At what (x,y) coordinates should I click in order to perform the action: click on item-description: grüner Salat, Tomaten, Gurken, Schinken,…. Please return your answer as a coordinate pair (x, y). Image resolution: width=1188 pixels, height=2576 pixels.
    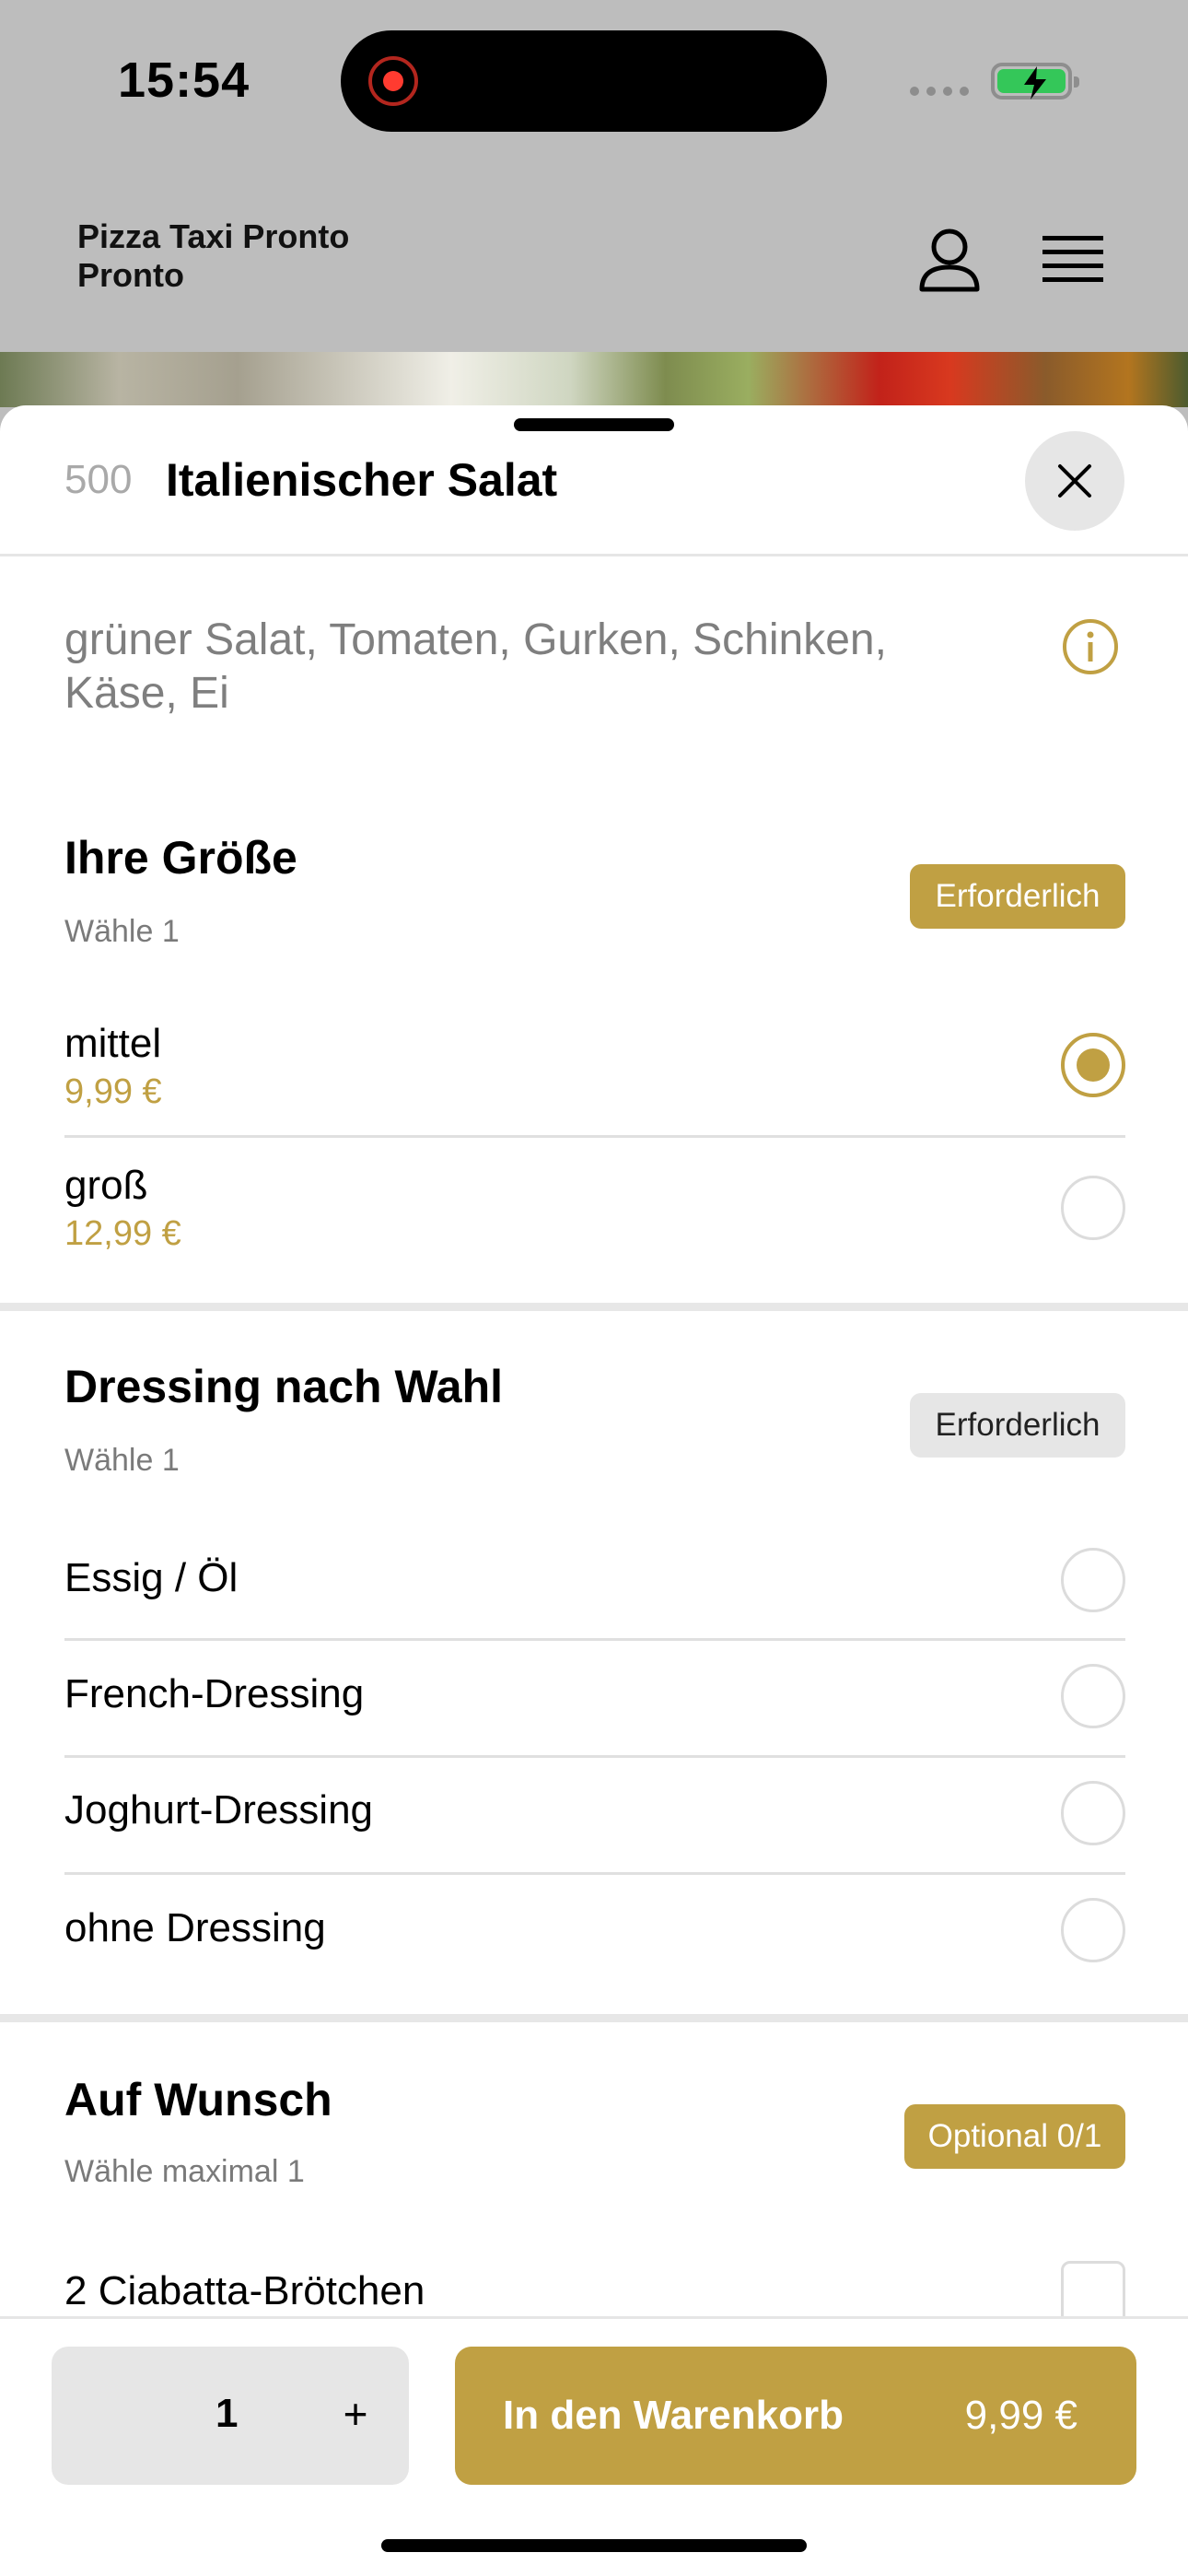
    Looking at the image, I should click on (476, 667).